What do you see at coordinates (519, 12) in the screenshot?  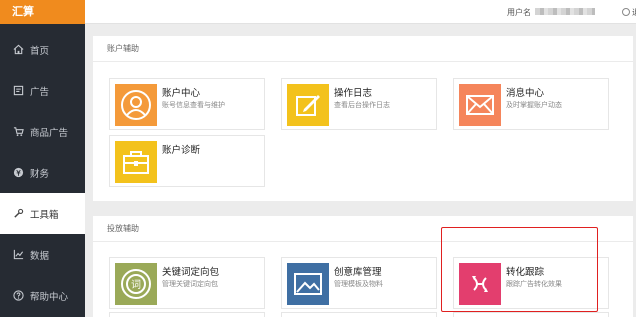 I see `username-label: 用户名` at bounding box center [519, 12].